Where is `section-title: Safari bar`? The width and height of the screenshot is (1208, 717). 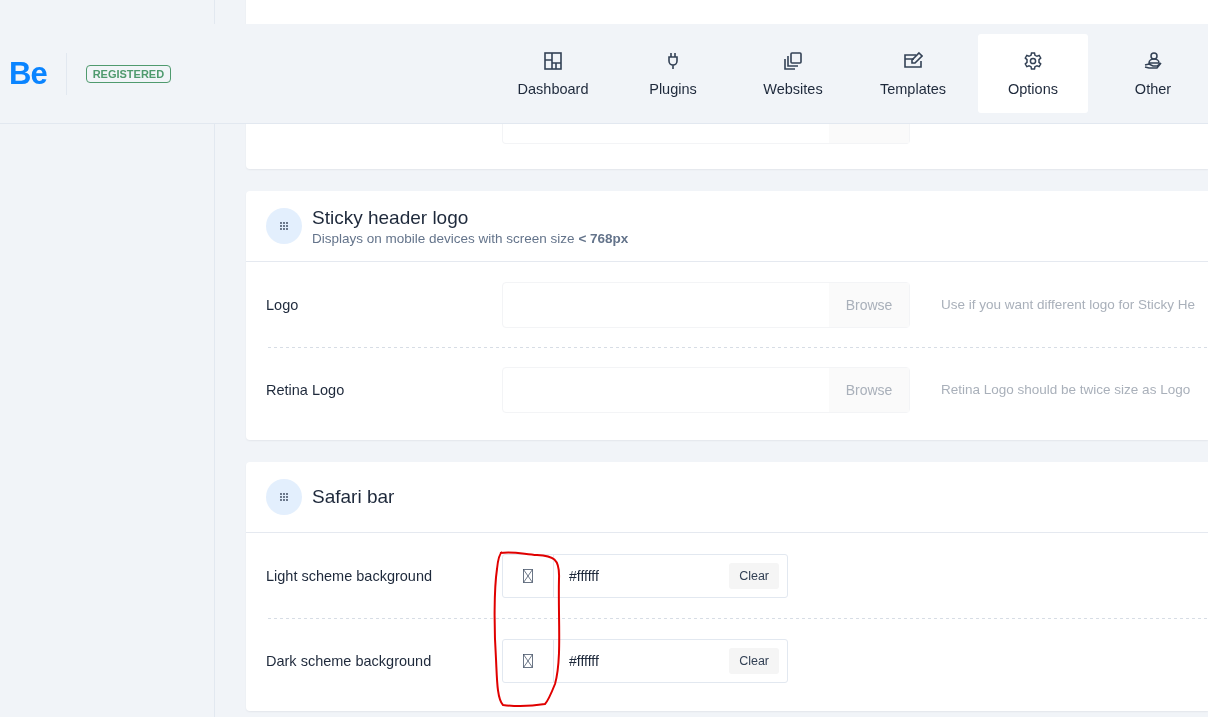
section-title: Safari bar is located at coordinates (353, 497).